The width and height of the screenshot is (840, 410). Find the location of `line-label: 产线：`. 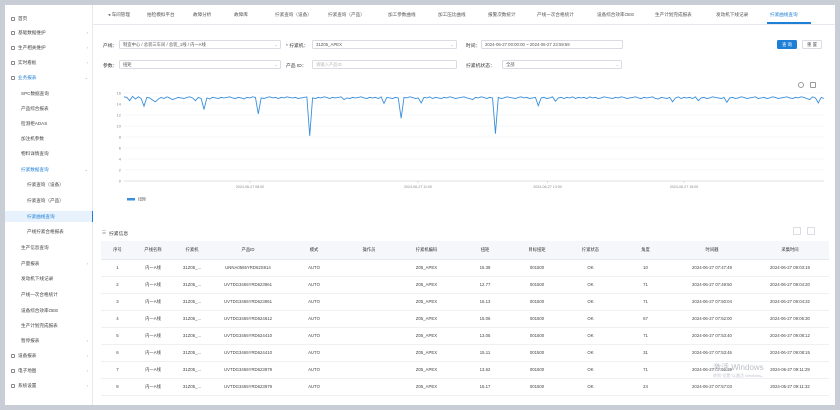

line-label: 产线： is located at coordinates (110, 46).